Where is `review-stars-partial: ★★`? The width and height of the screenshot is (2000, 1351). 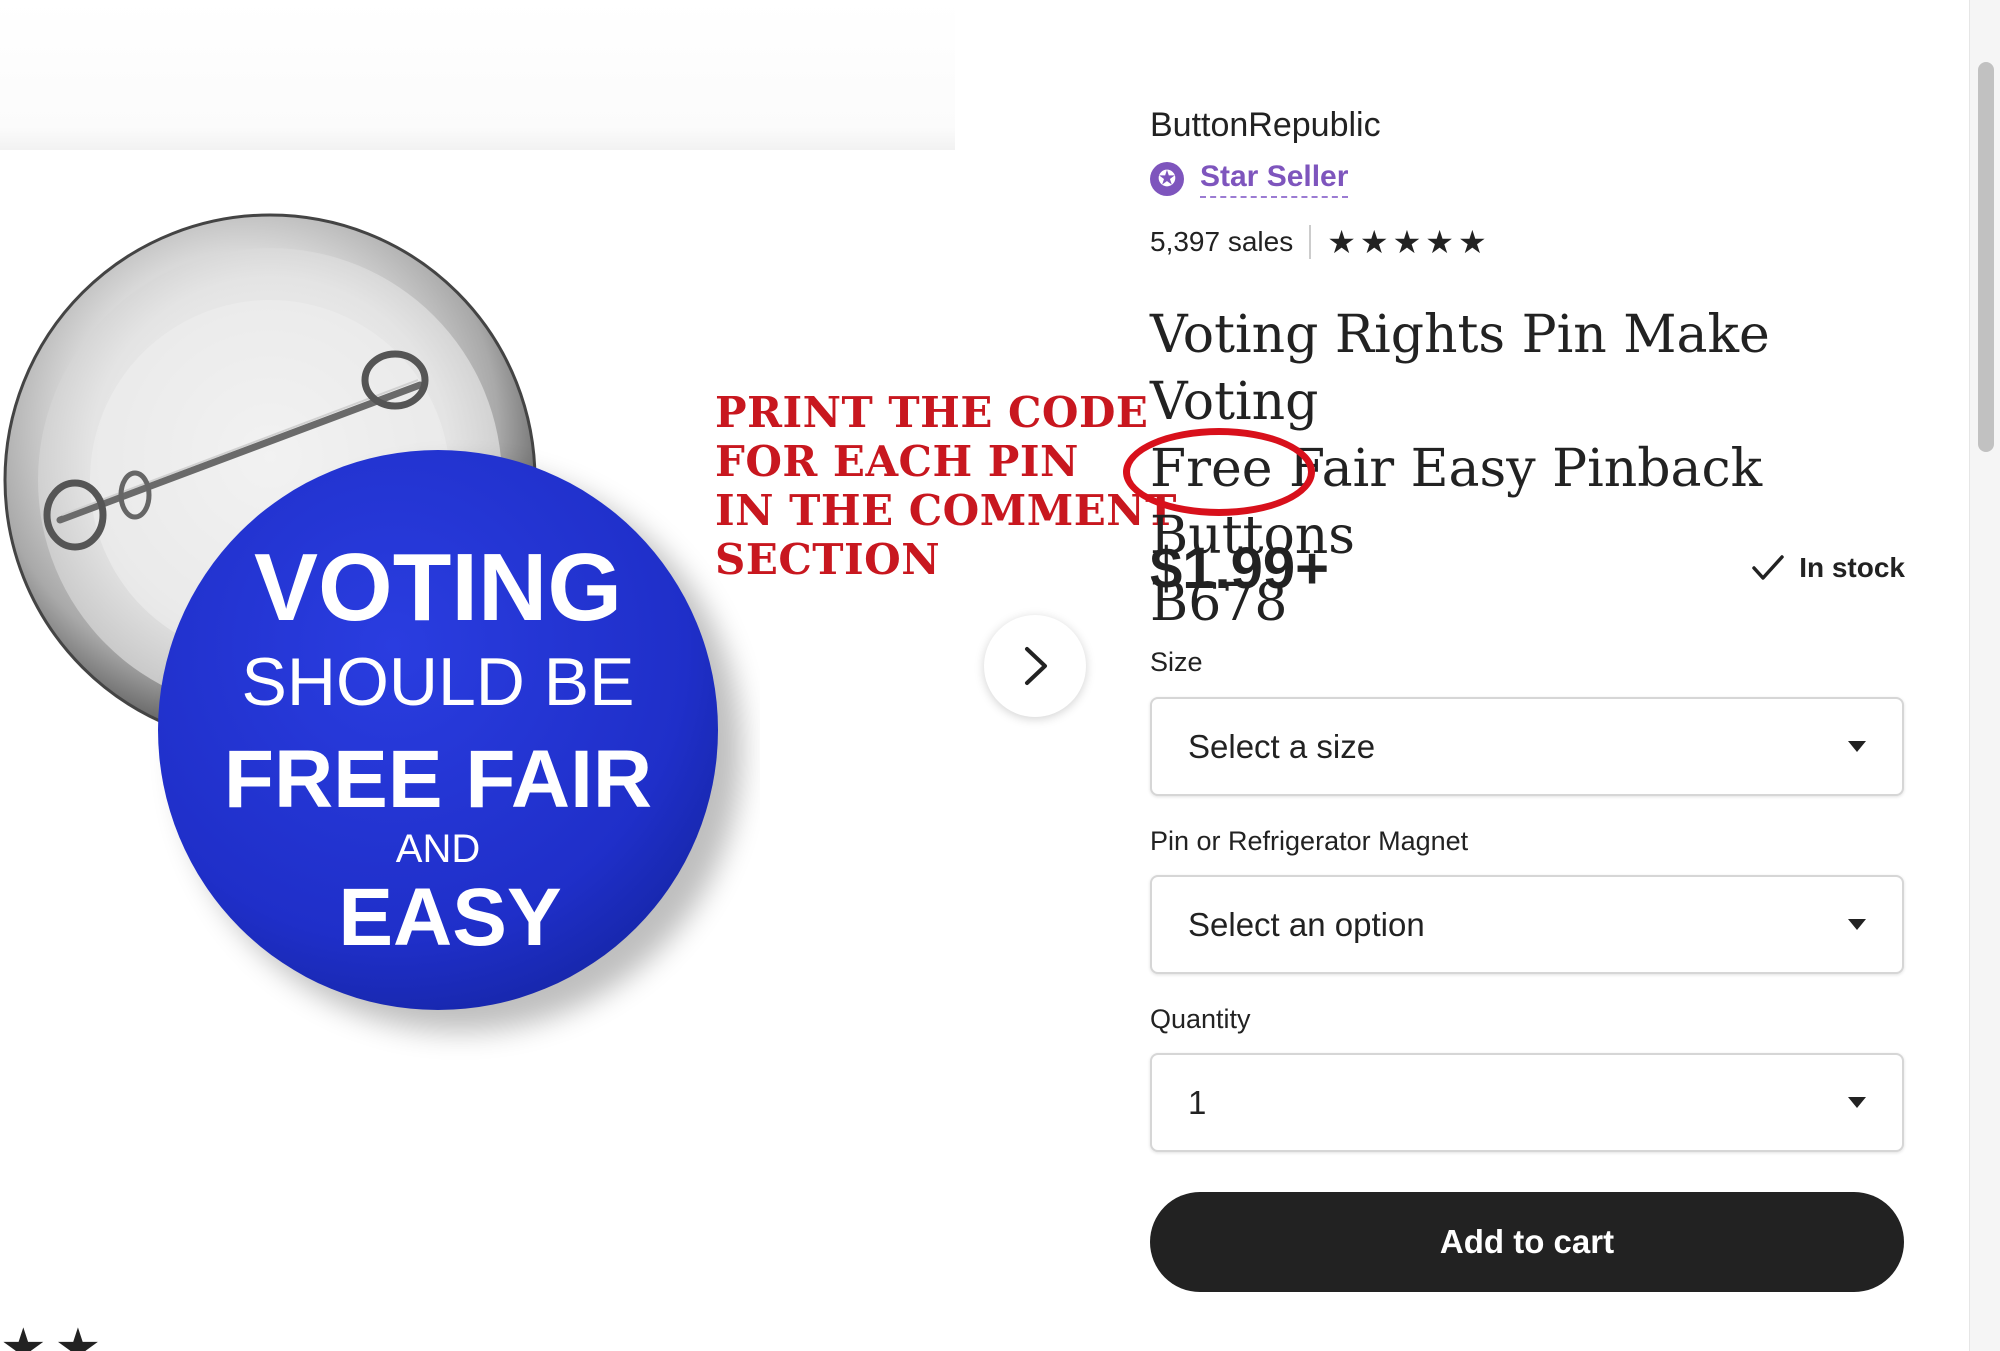
review-stars-partial: ★★ is located at coordinates (55, 1335).